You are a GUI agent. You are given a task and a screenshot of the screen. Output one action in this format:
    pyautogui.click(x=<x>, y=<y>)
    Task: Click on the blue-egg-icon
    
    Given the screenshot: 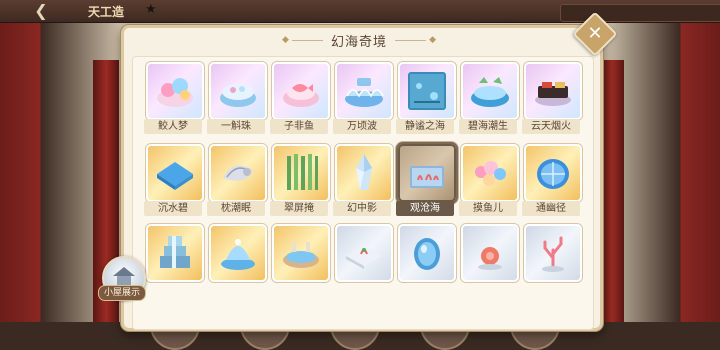 What is the action you would take?
    pyautogui.click(x=427, y=254)
    